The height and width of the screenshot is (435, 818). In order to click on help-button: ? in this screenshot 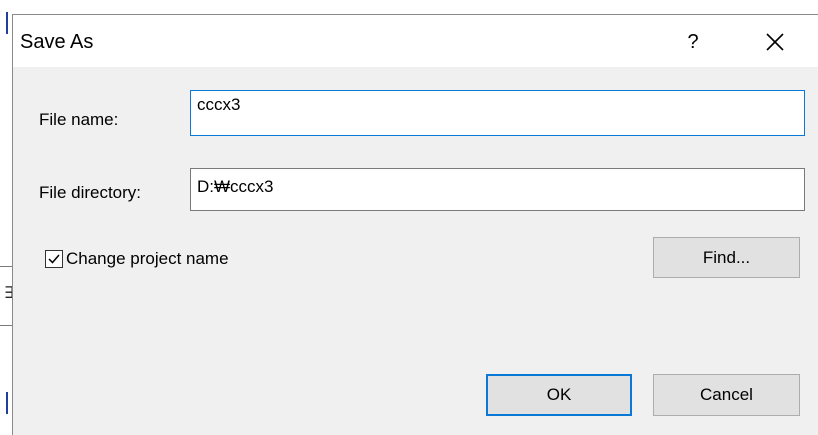, I will do `click(693, 42)`.